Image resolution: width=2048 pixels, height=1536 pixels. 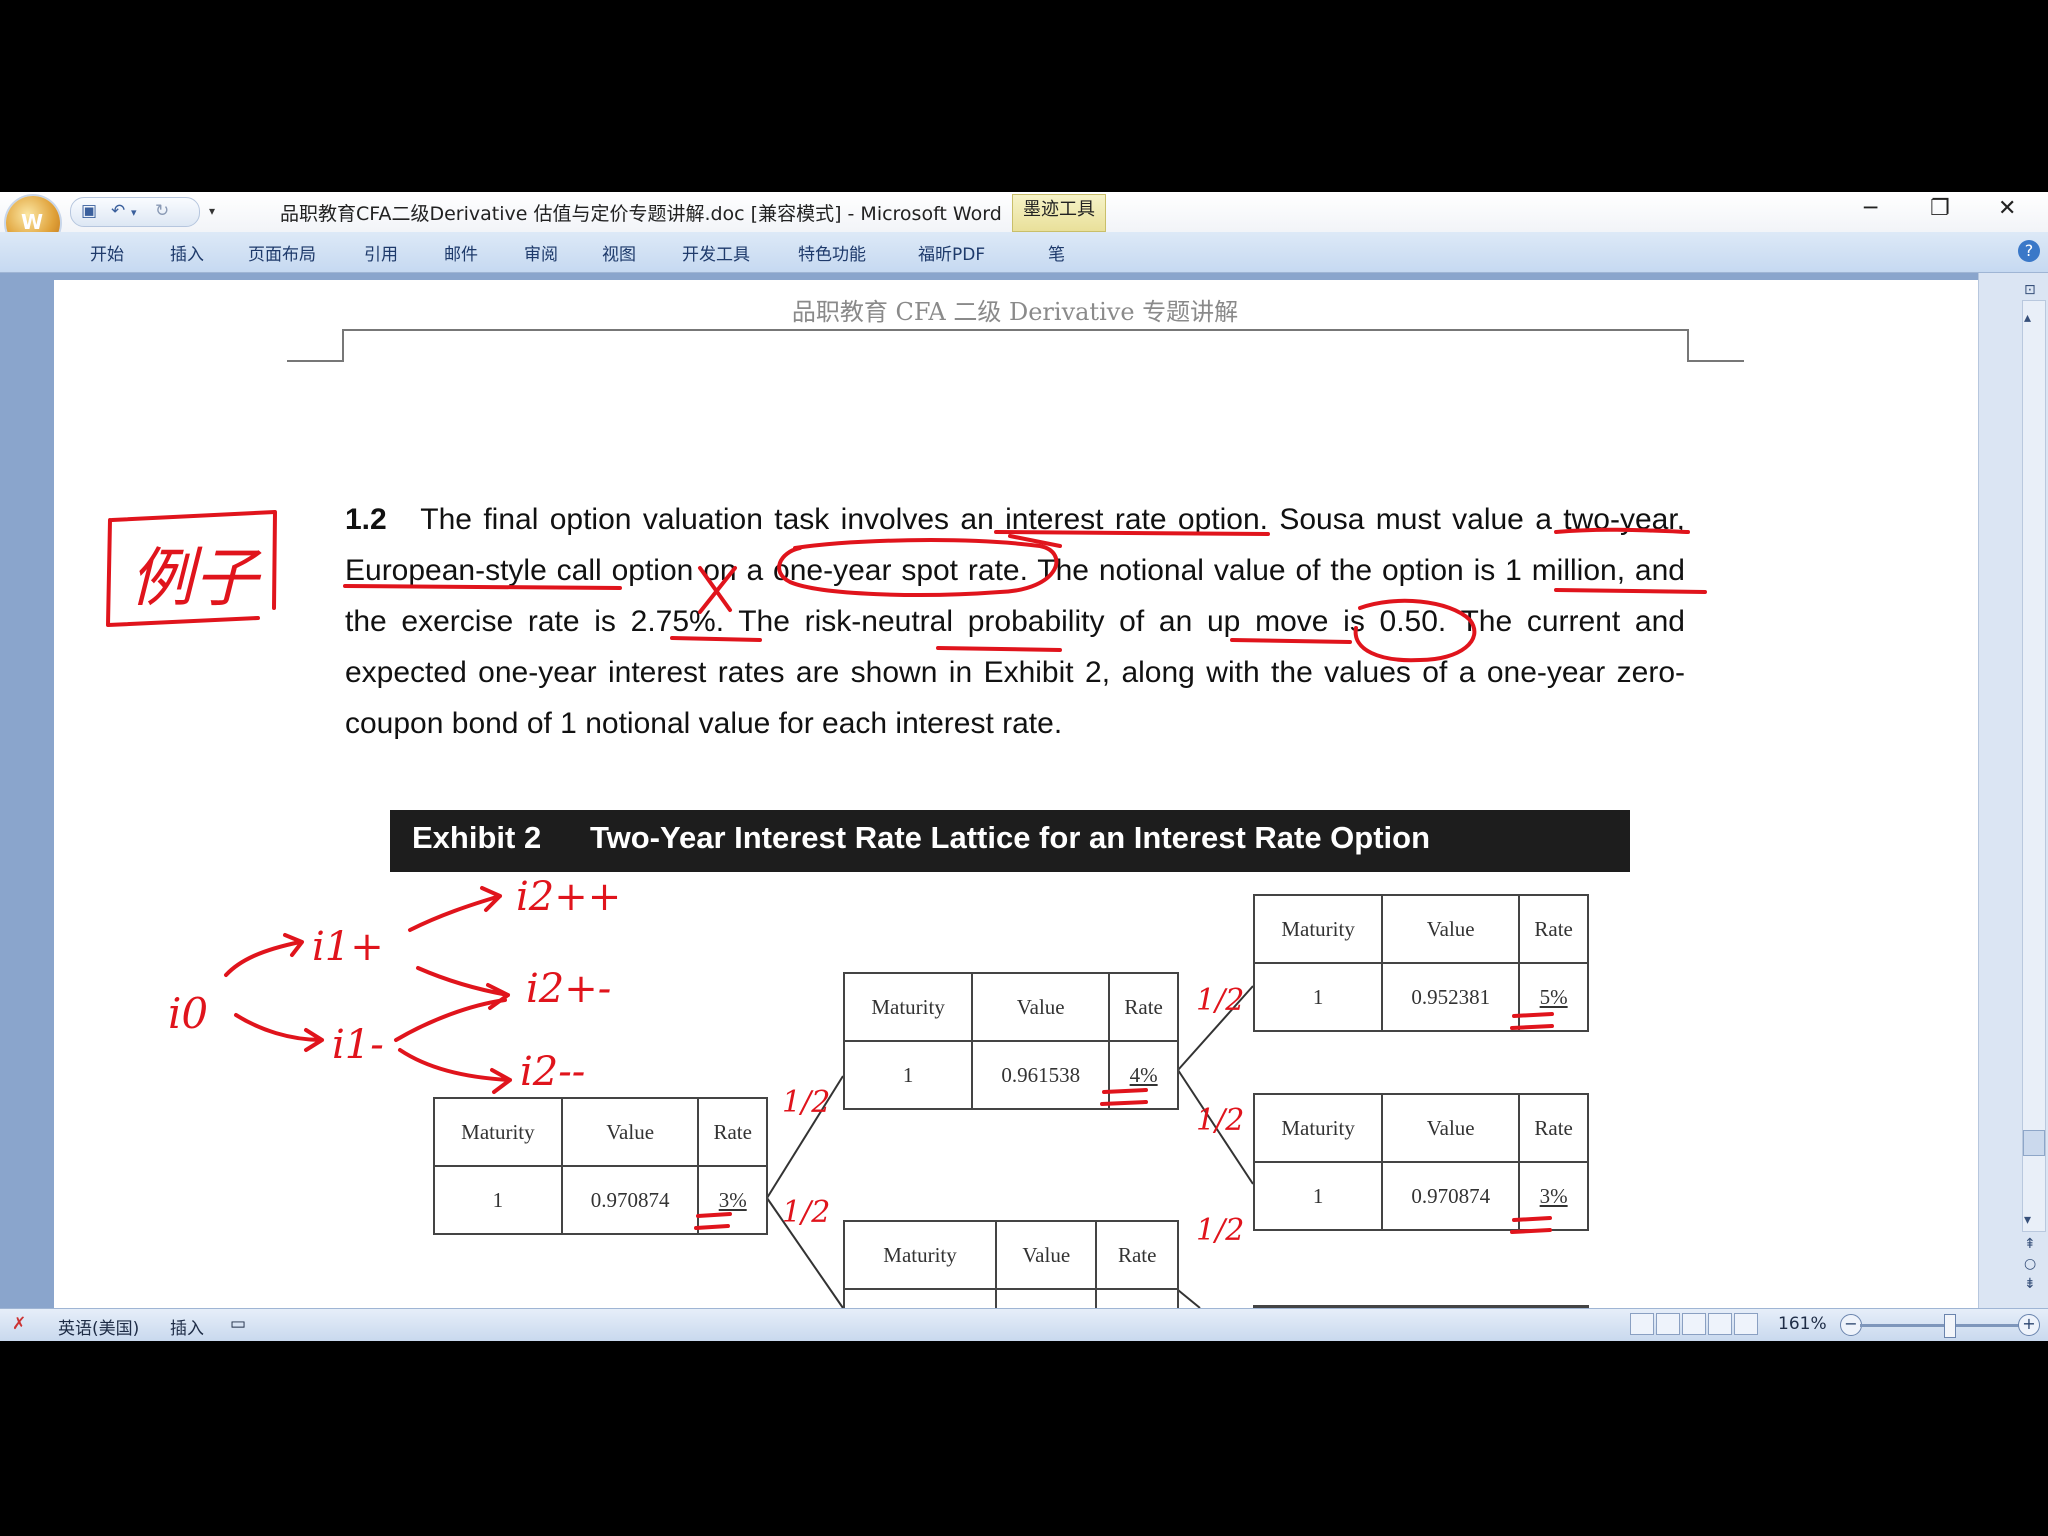 What do you see at coordinates (1220, 1230) in the screenshot?
I see `ink-prob-du: 1/2` at bounding box center [1220, 1230].